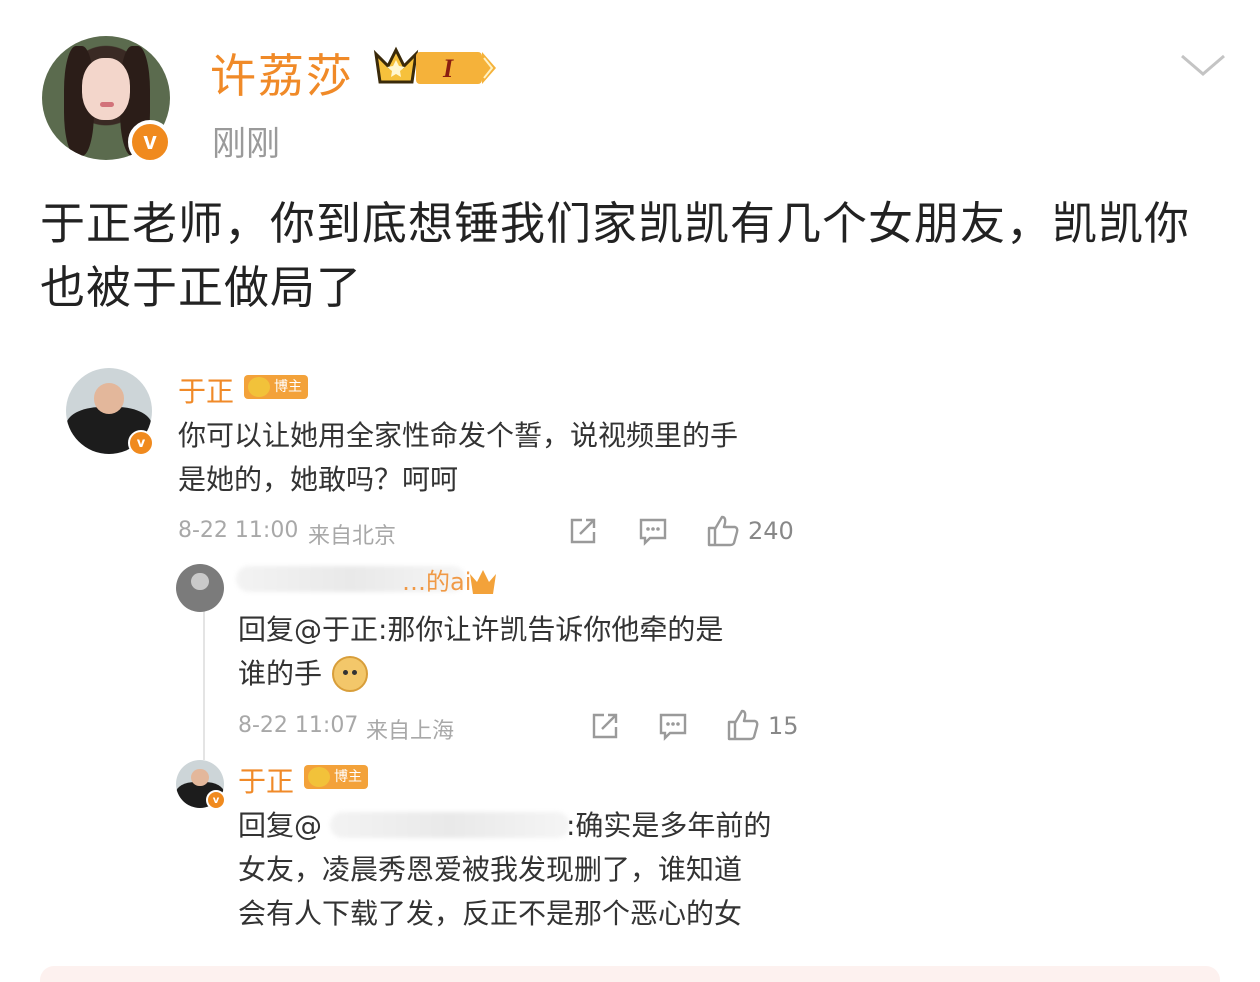 The width and height of the screenshot is (1260, 982). Describe the element at coordinates (437, 67) in the screenshot. I see `member-crown-badge-icon: I` at that location.